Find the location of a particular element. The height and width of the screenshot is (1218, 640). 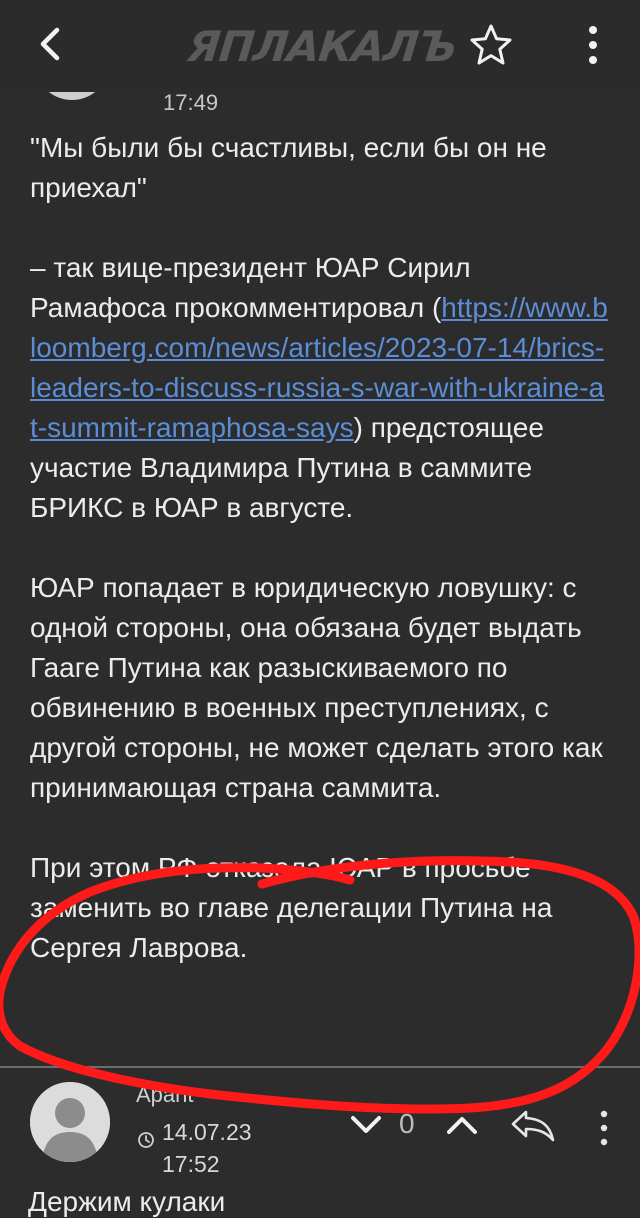

favorite-button is located at coordinates (491, 45).